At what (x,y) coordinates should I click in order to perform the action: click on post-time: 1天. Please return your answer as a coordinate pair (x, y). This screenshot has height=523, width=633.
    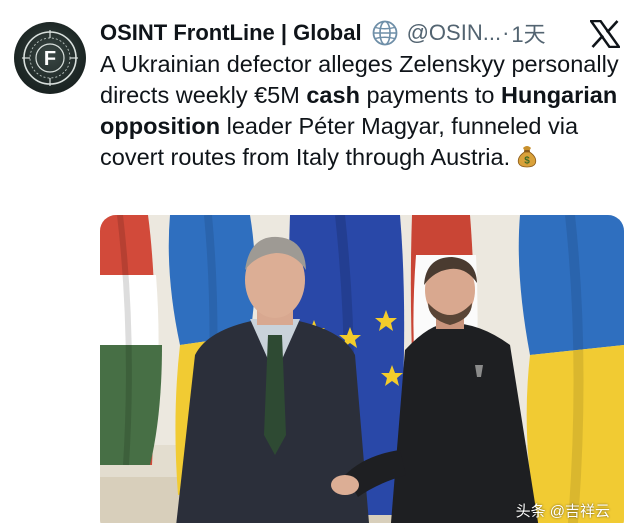
    Looking at the image, I should click on (528, 33).